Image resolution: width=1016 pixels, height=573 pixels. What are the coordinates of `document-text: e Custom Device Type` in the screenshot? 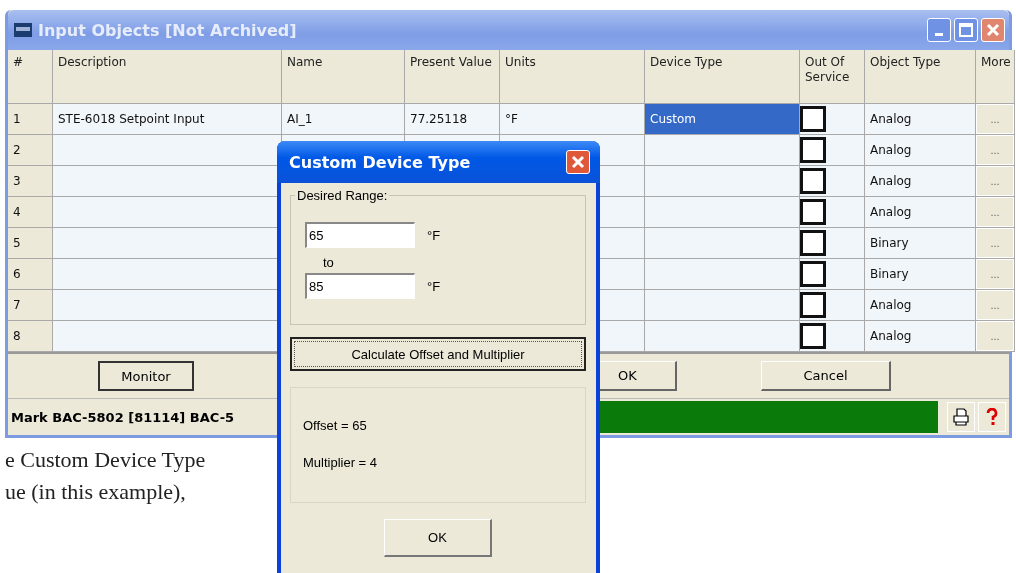 It's located at (105, 460).